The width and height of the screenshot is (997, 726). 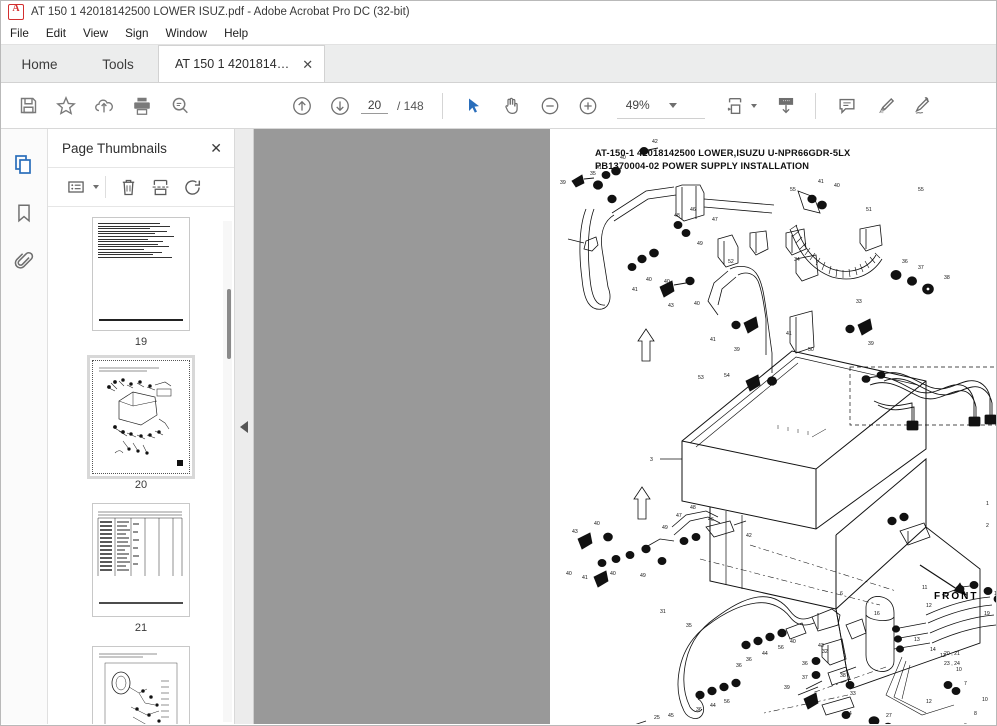 I want to click on menu-sign: Sign, so click(x=136, y=33).